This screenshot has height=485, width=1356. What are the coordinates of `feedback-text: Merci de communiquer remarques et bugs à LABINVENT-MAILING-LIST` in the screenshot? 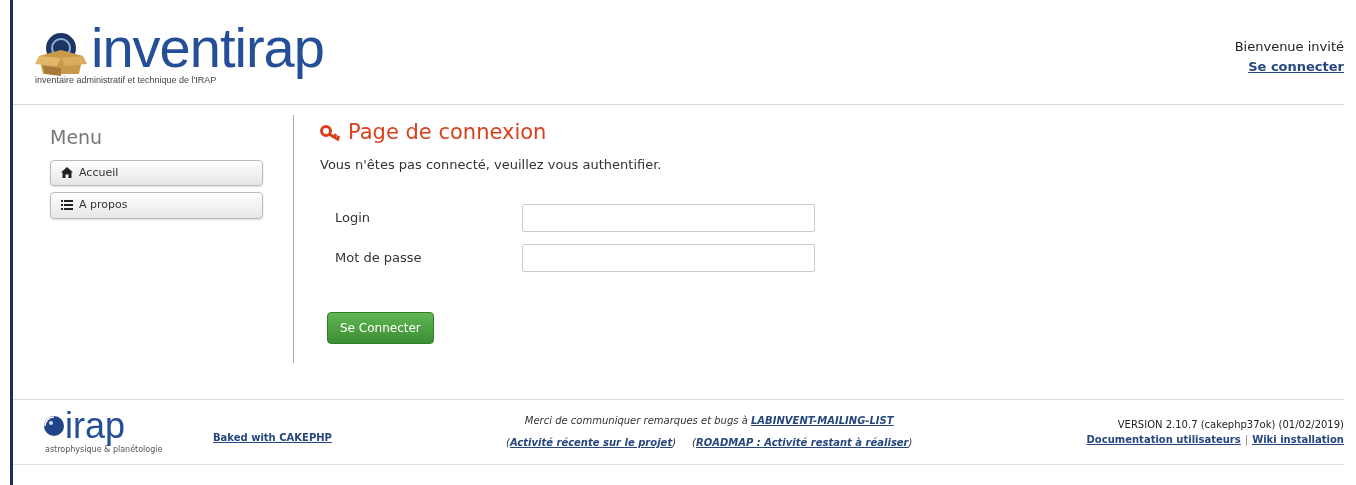 It's located at (709, 421).